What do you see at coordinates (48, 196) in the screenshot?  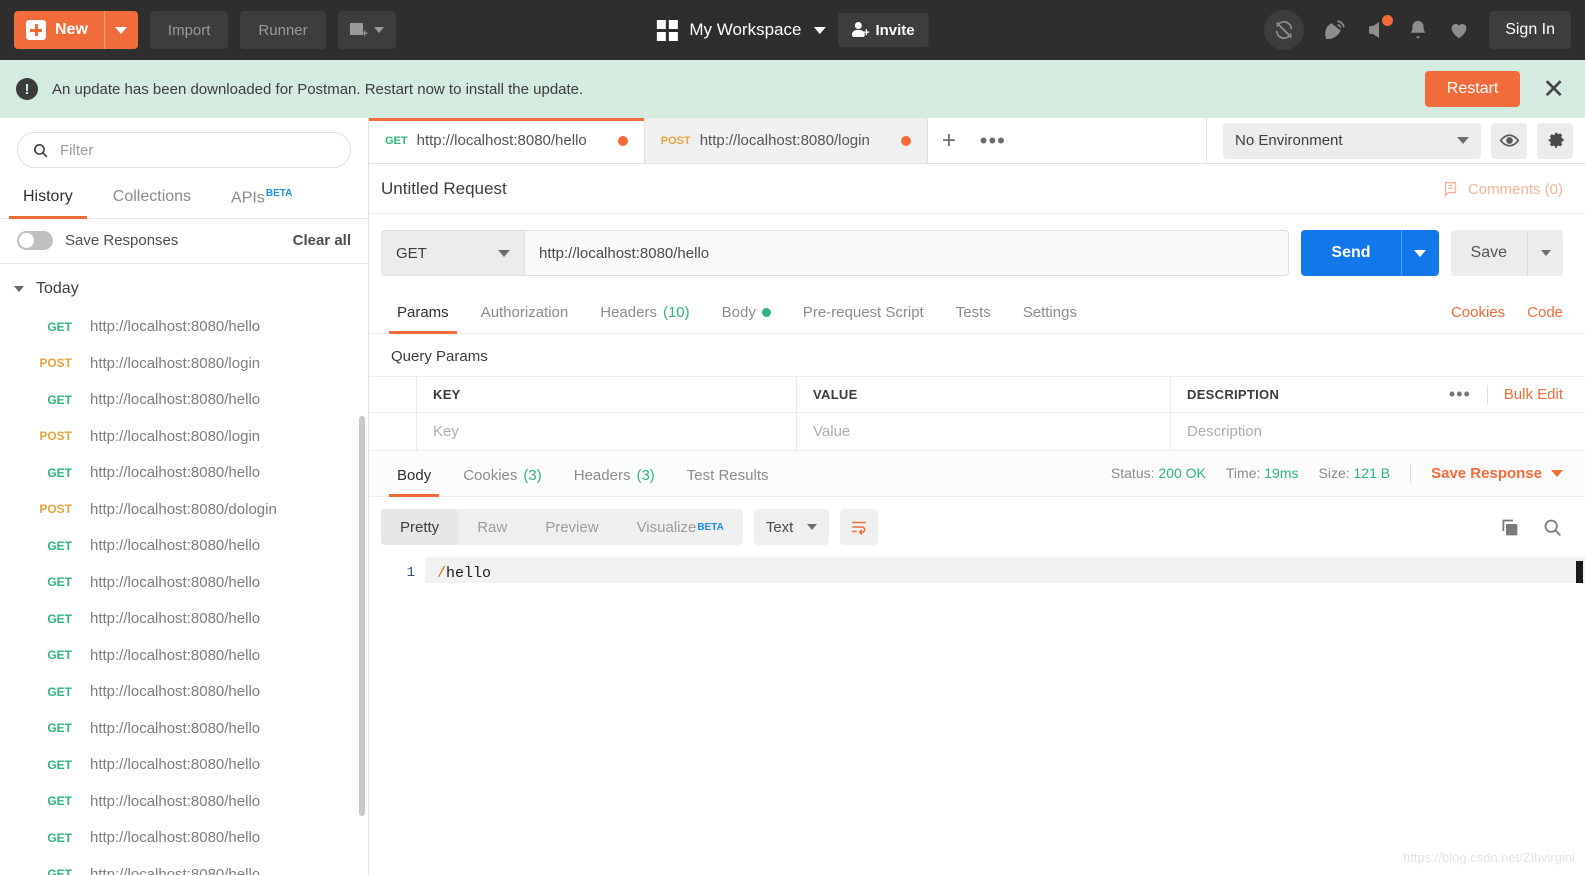 I see `sidebar-tab-history-label: History` at bounding box center [48, 196].